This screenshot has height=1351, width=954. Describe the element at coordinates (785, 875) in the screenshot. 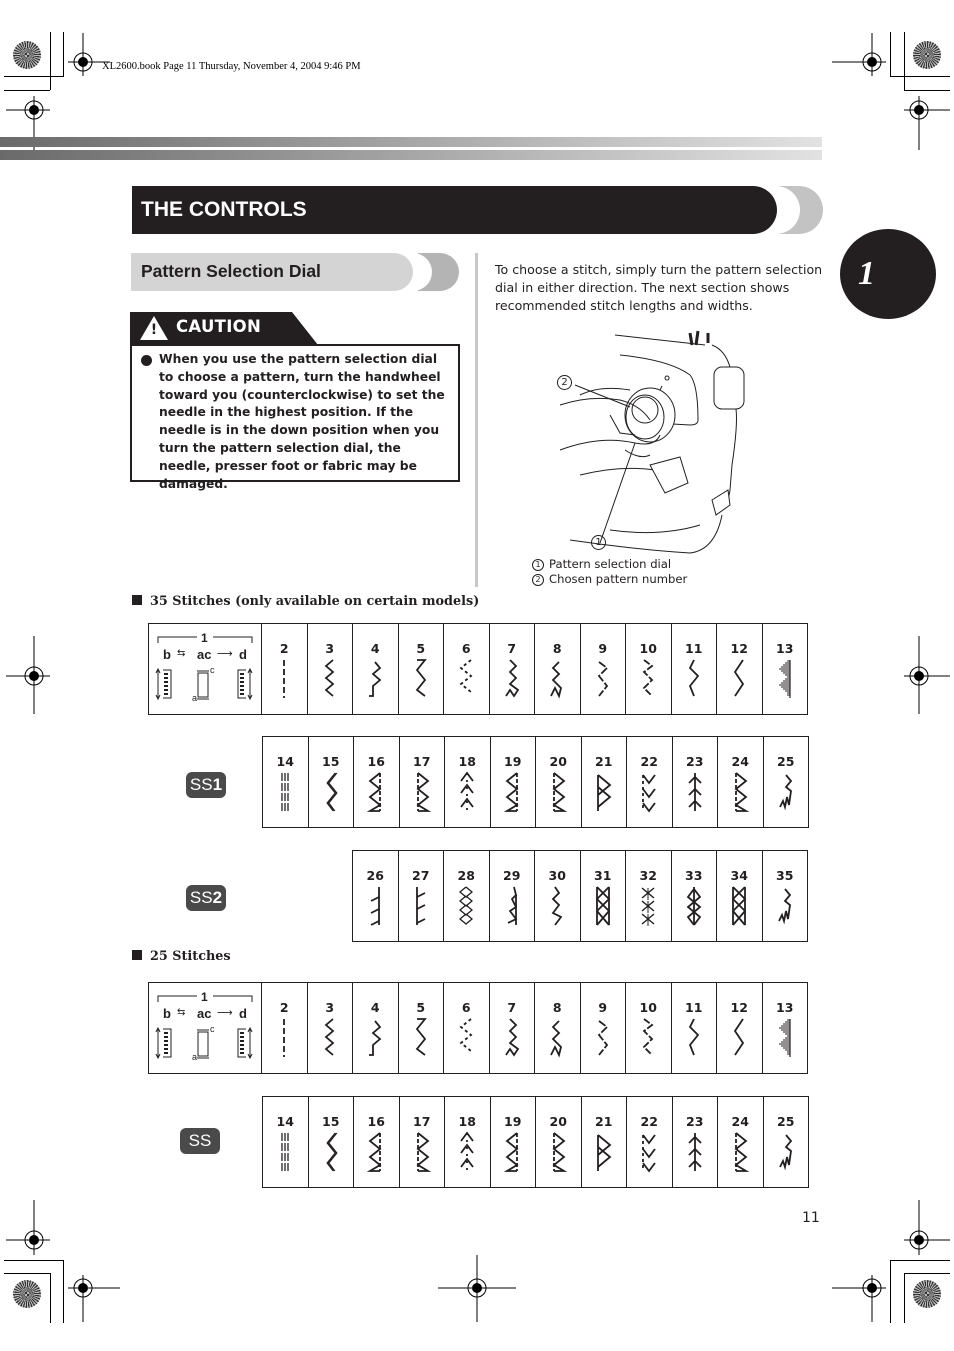

I see `stitch-number: 35` at that location.